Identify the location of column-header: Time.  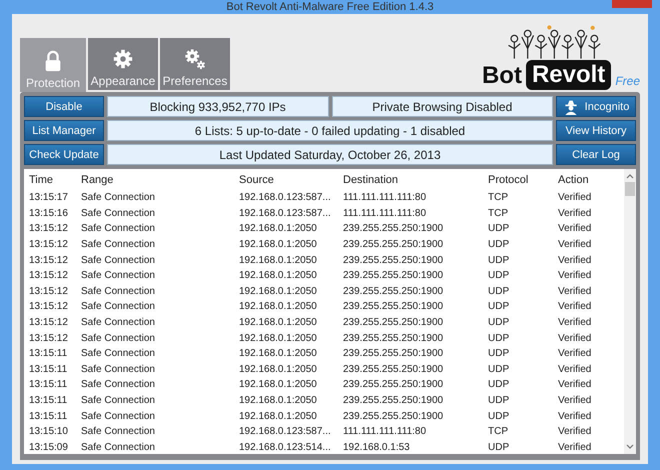
(55, 180).